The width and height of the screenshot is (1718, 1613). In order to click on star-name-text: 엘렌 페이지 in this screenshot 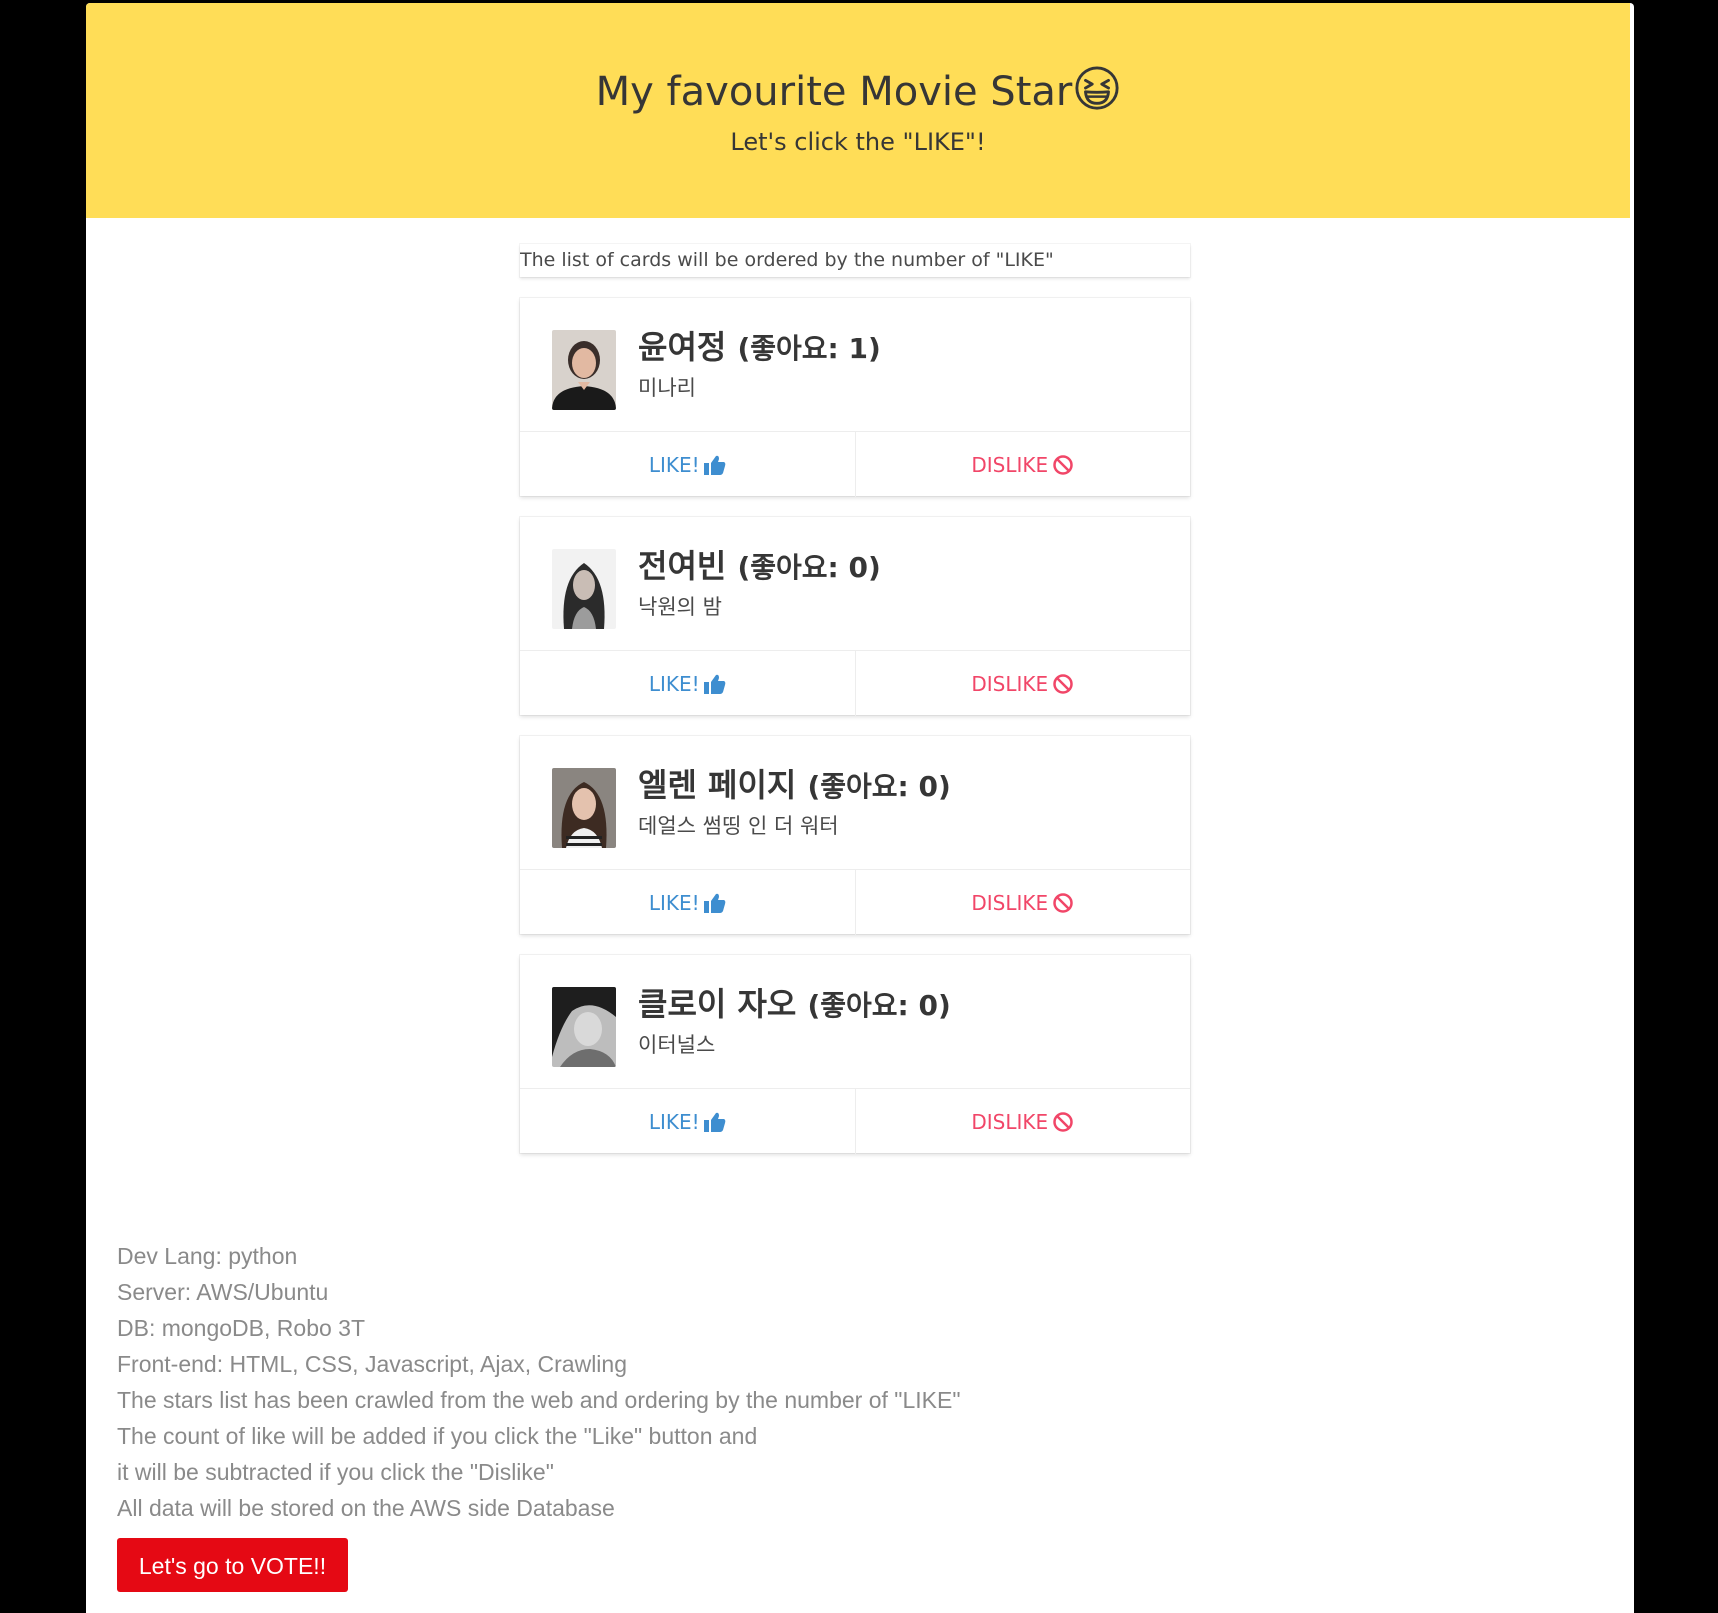, I will do `click(717, 785)`.